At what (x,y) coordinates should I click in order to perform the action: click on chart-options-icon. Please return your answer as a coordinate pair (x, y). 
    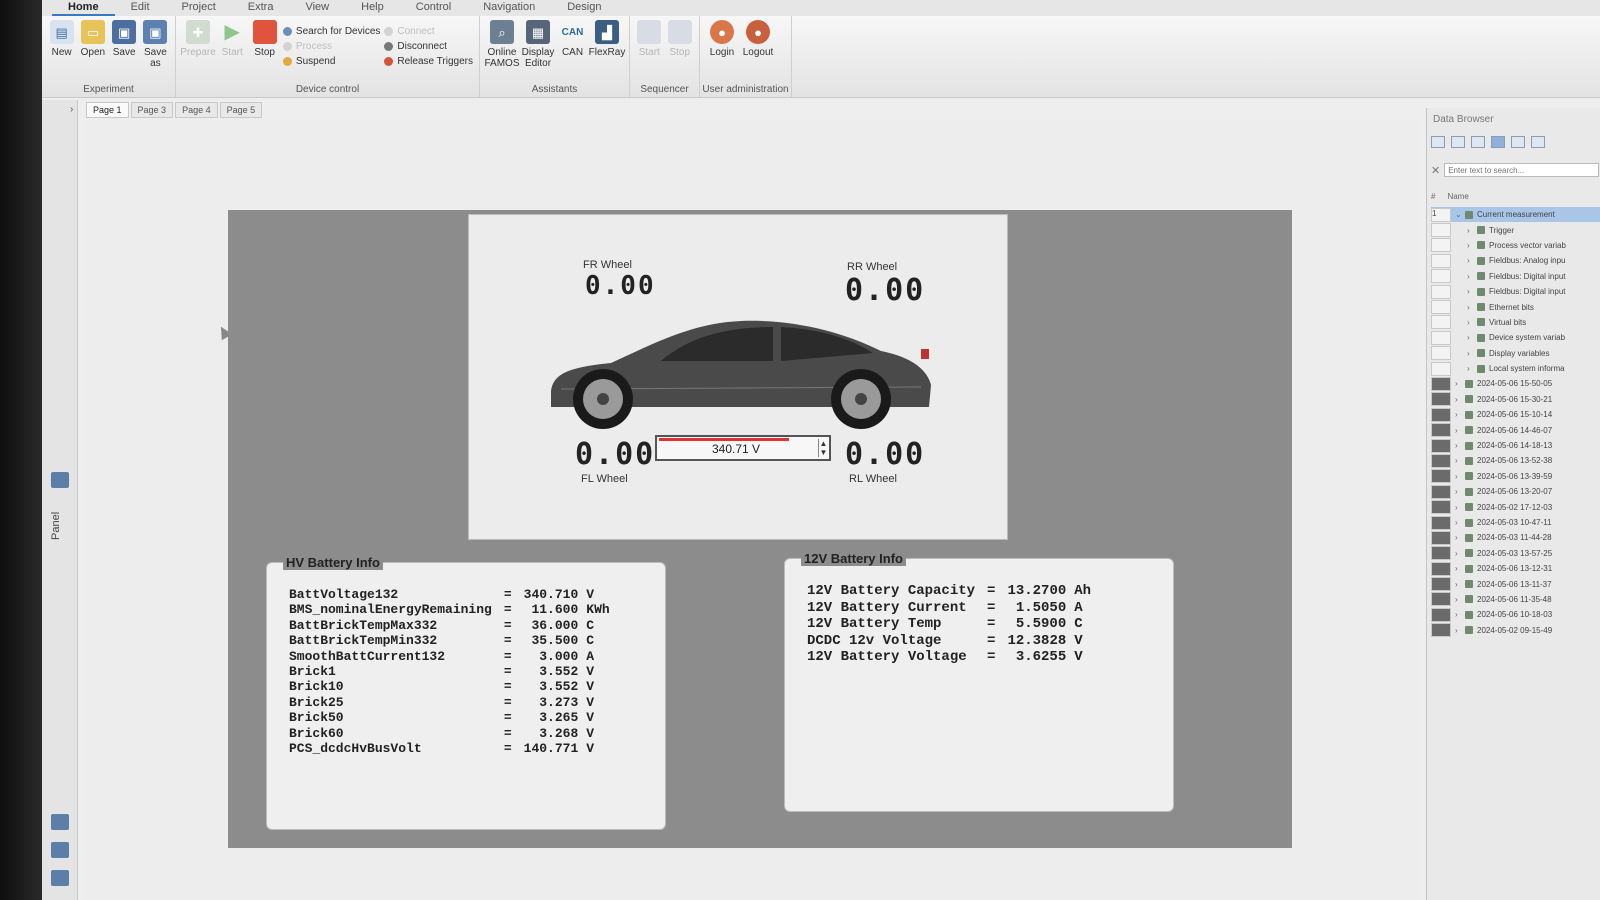
    Looking at the image, I should click on (1538, 142).